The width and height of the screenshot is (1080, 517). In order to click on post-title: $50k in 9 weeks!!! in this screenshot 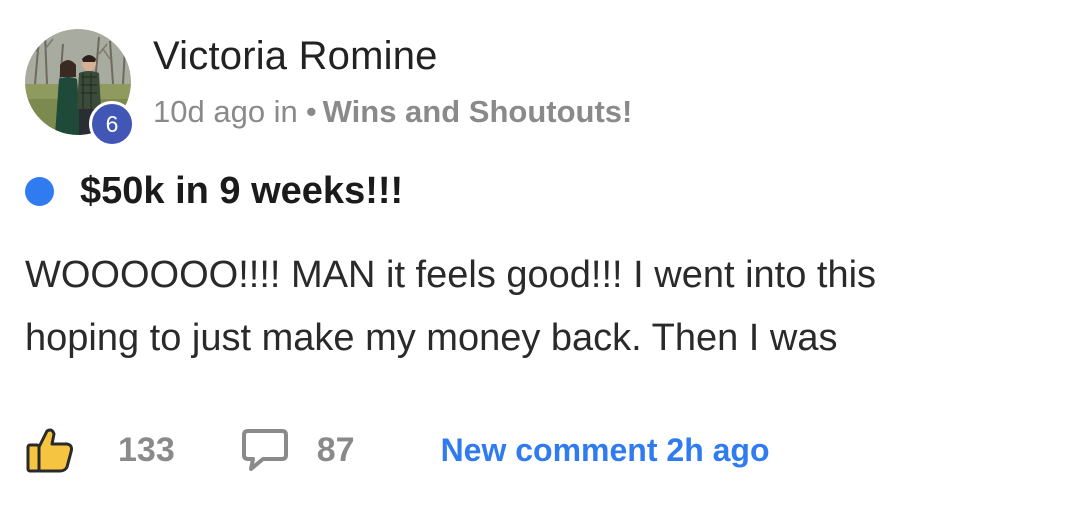, I will do `click(241, 191)`.